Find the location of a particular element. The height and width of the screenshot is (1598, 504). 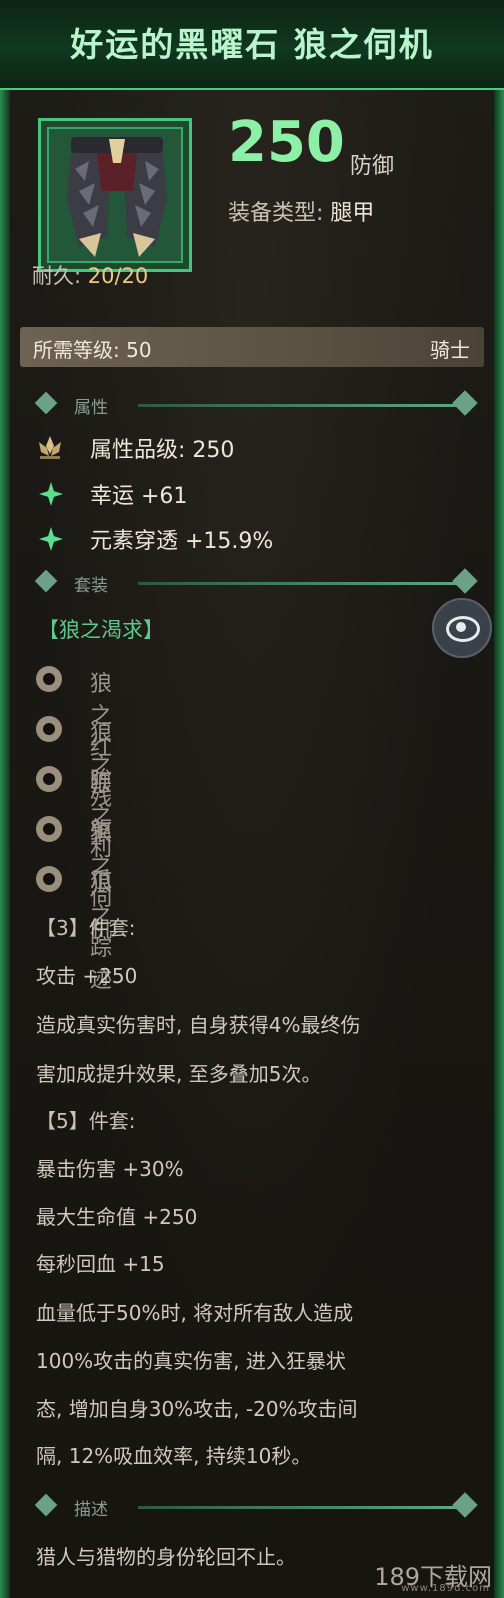

durability-value: 20/20 is located at coordinates (118, 276).